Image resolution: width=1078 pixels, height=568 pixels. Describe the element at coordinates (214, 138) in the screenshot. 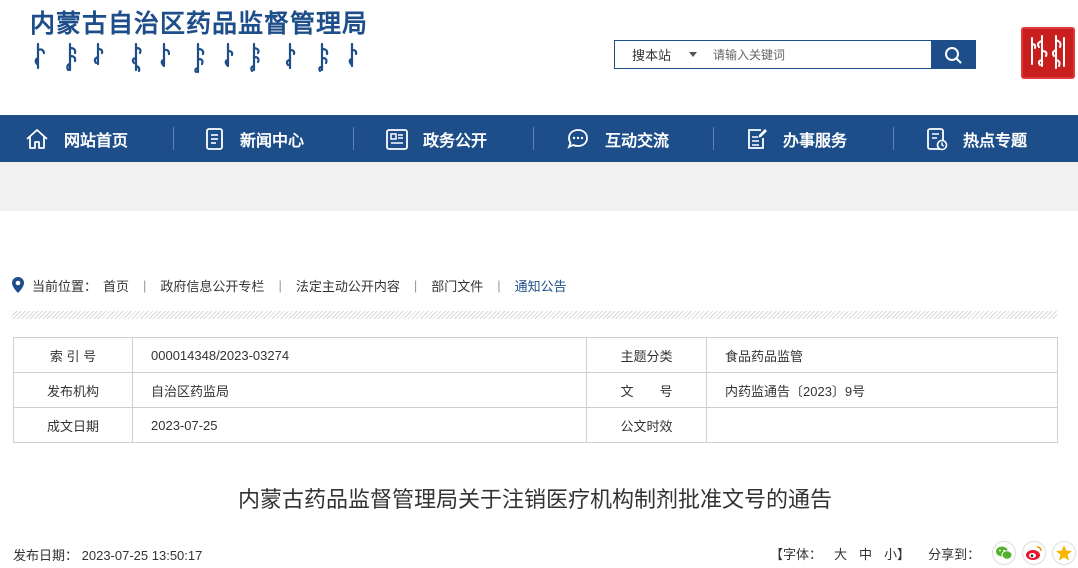

I see `news-icon` at that location.